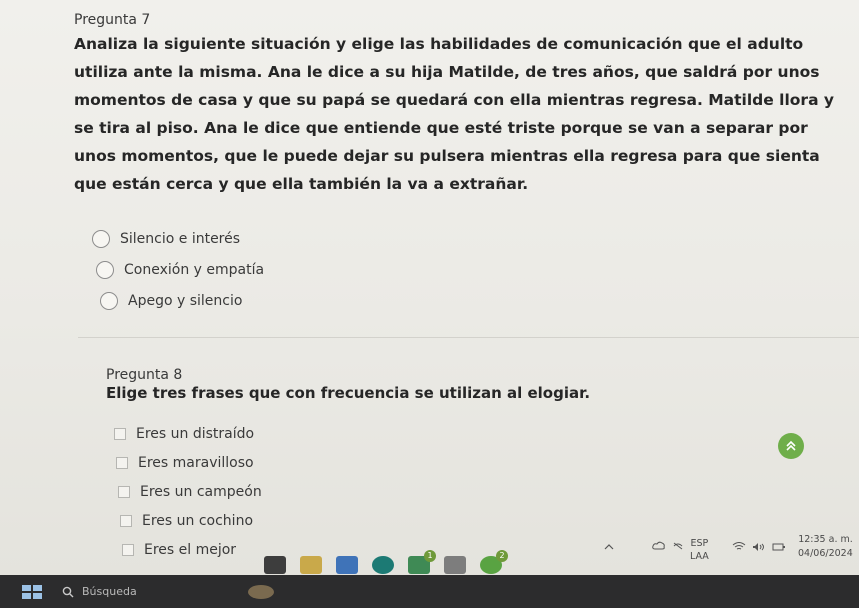 The height and width of the screenshot is (608, 859). Describe the element at coordinates (68, 591) in the screenshot. I see `search-icon` at that location.